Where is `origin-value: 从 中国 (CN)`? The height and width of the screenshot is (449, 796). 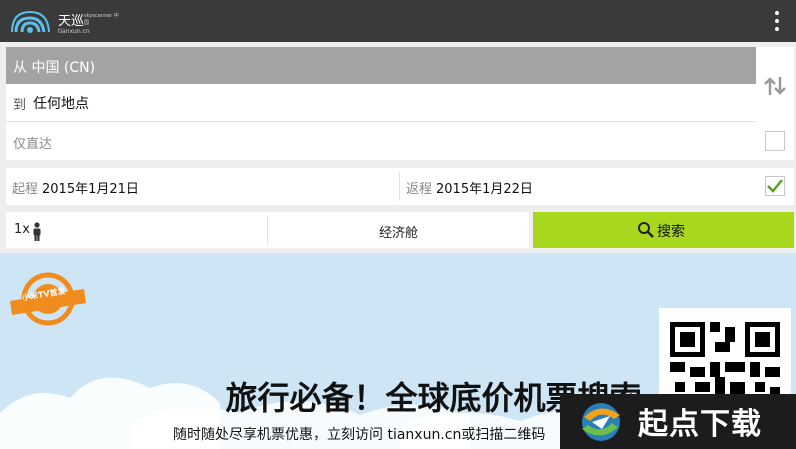
origin-value: 从 中国 (CN) is located at coordinates (54, 68).